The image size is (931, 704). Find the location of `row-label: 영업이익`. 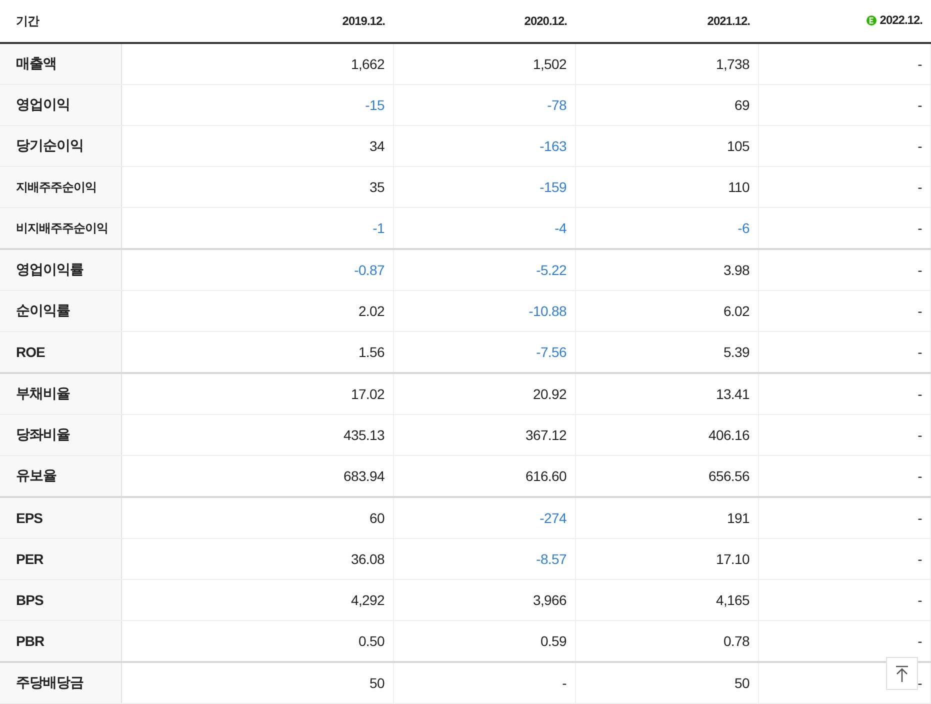

row-label: 영업이익 is located at coordinates (60, 105).